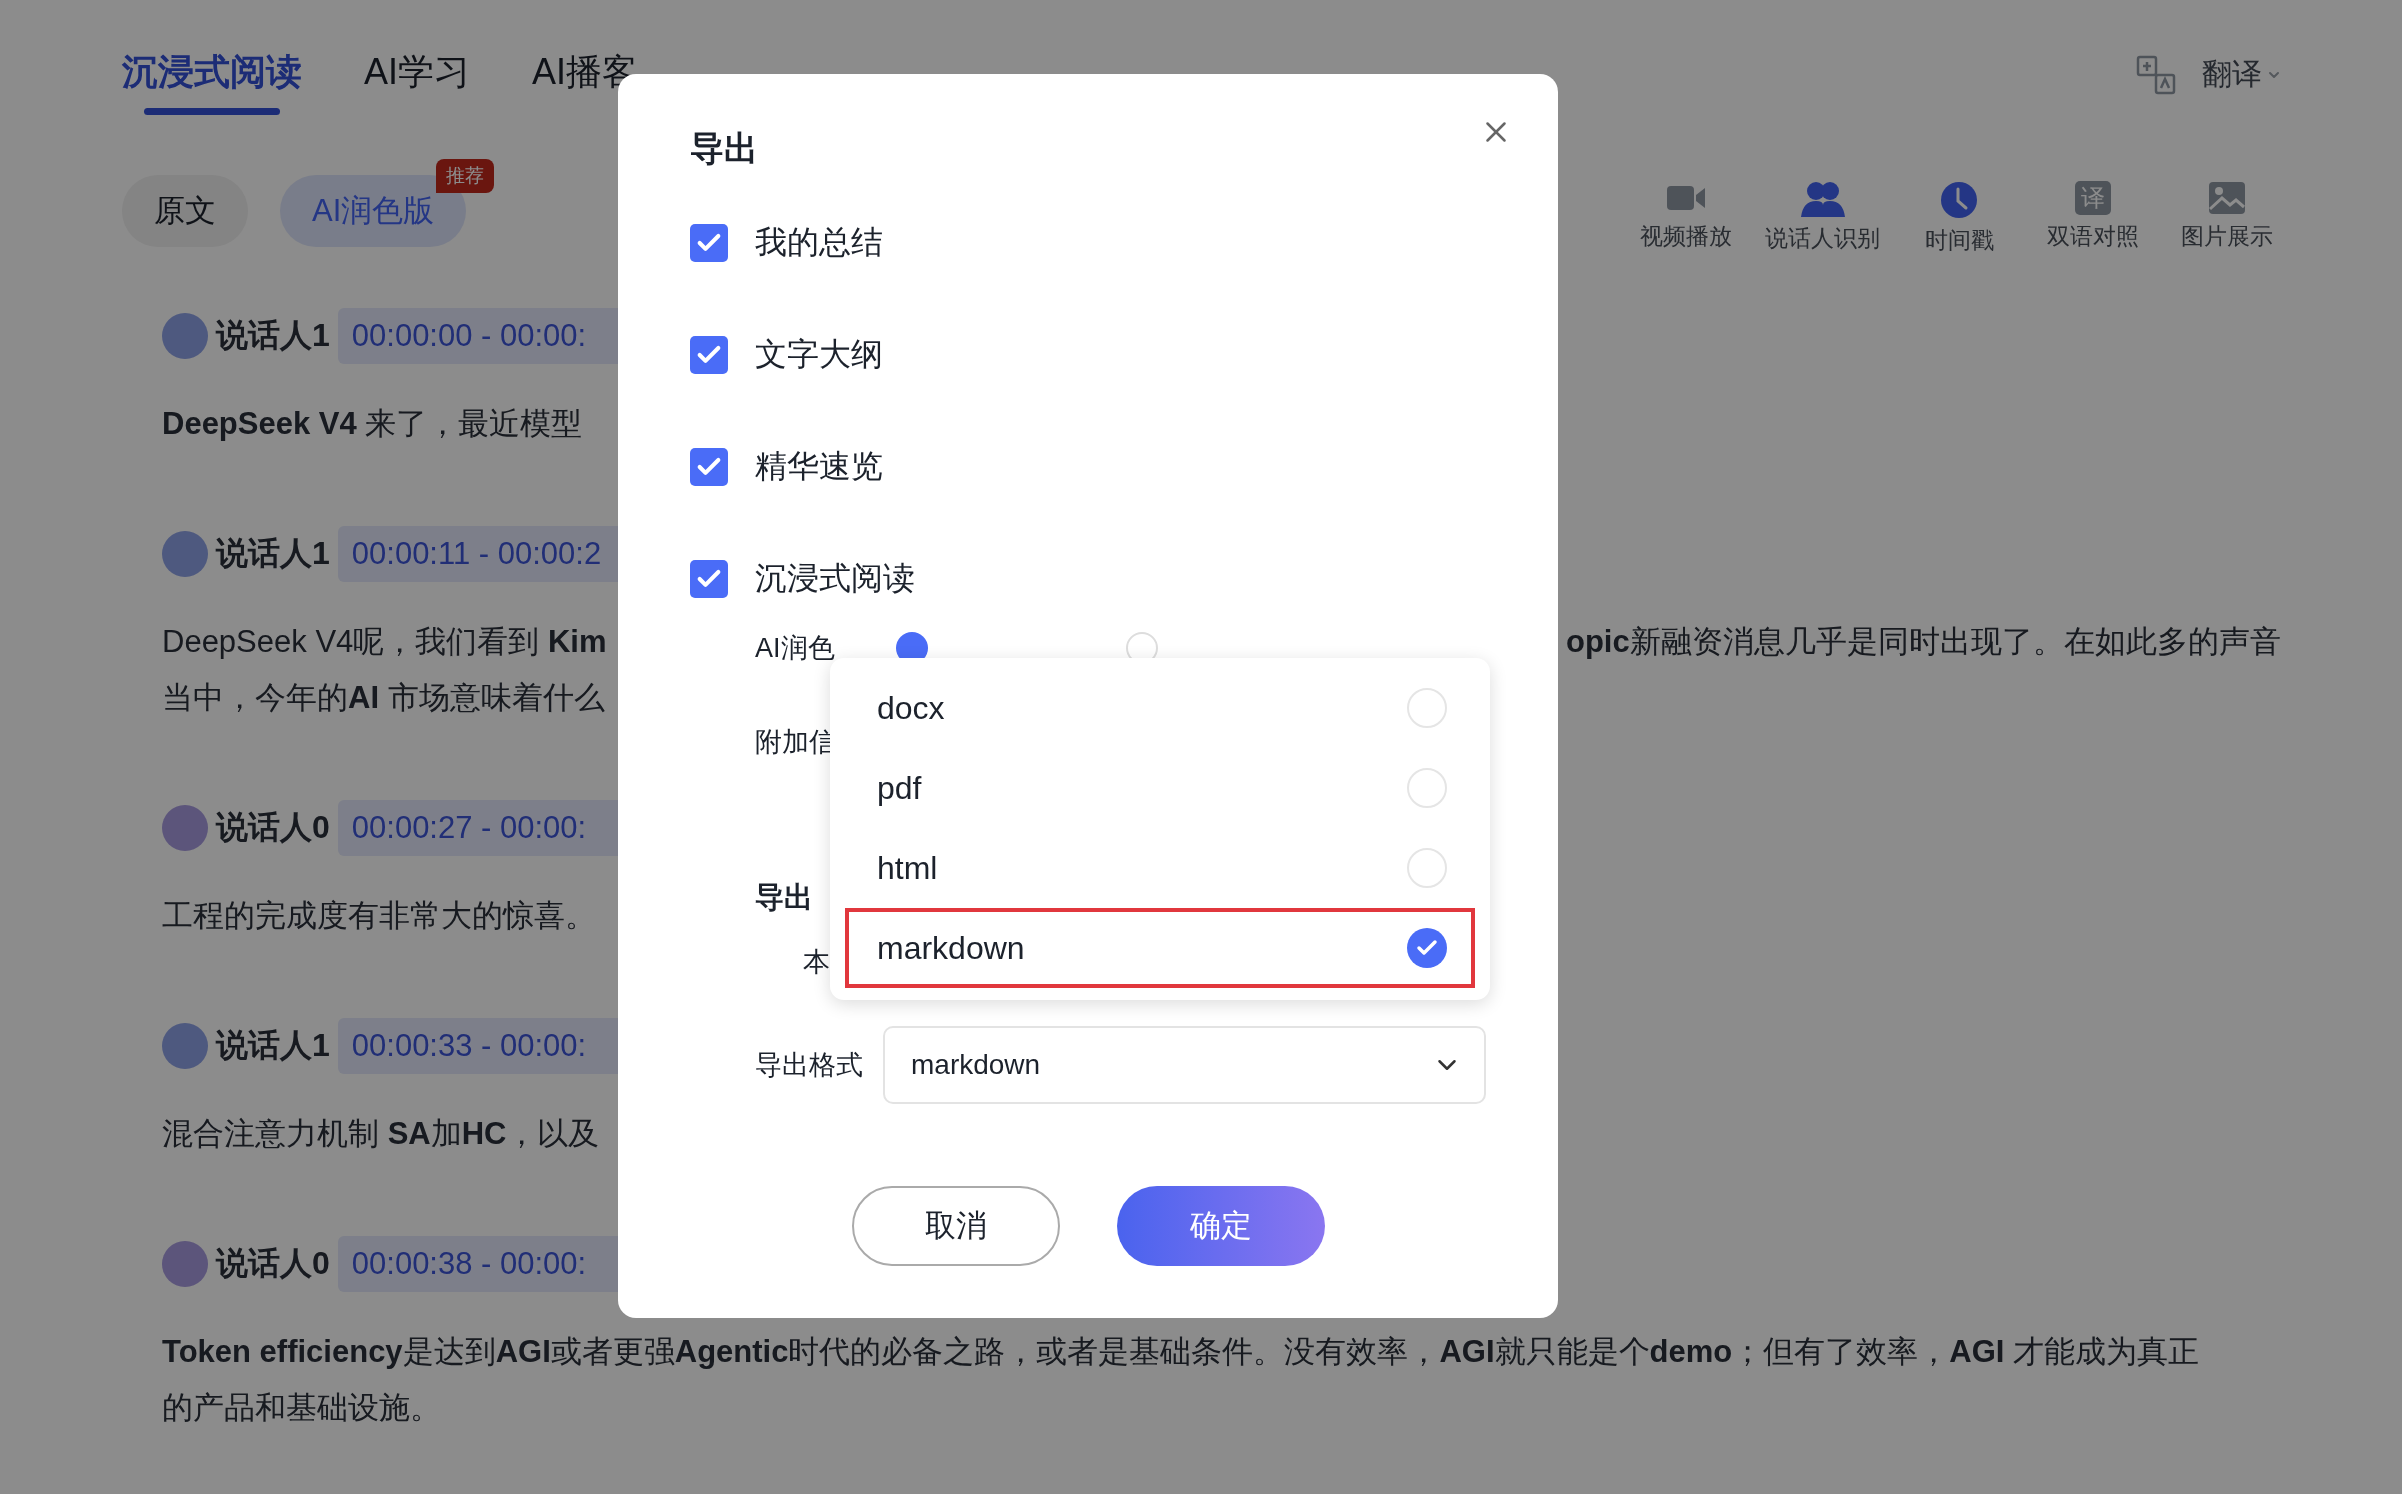 This screenshot has width=2402, height=1494. What do you see at coordinates (212, 77) in the screenshot?
I see `tab: 沉浸式阅读` at bounding box center [212, 77].